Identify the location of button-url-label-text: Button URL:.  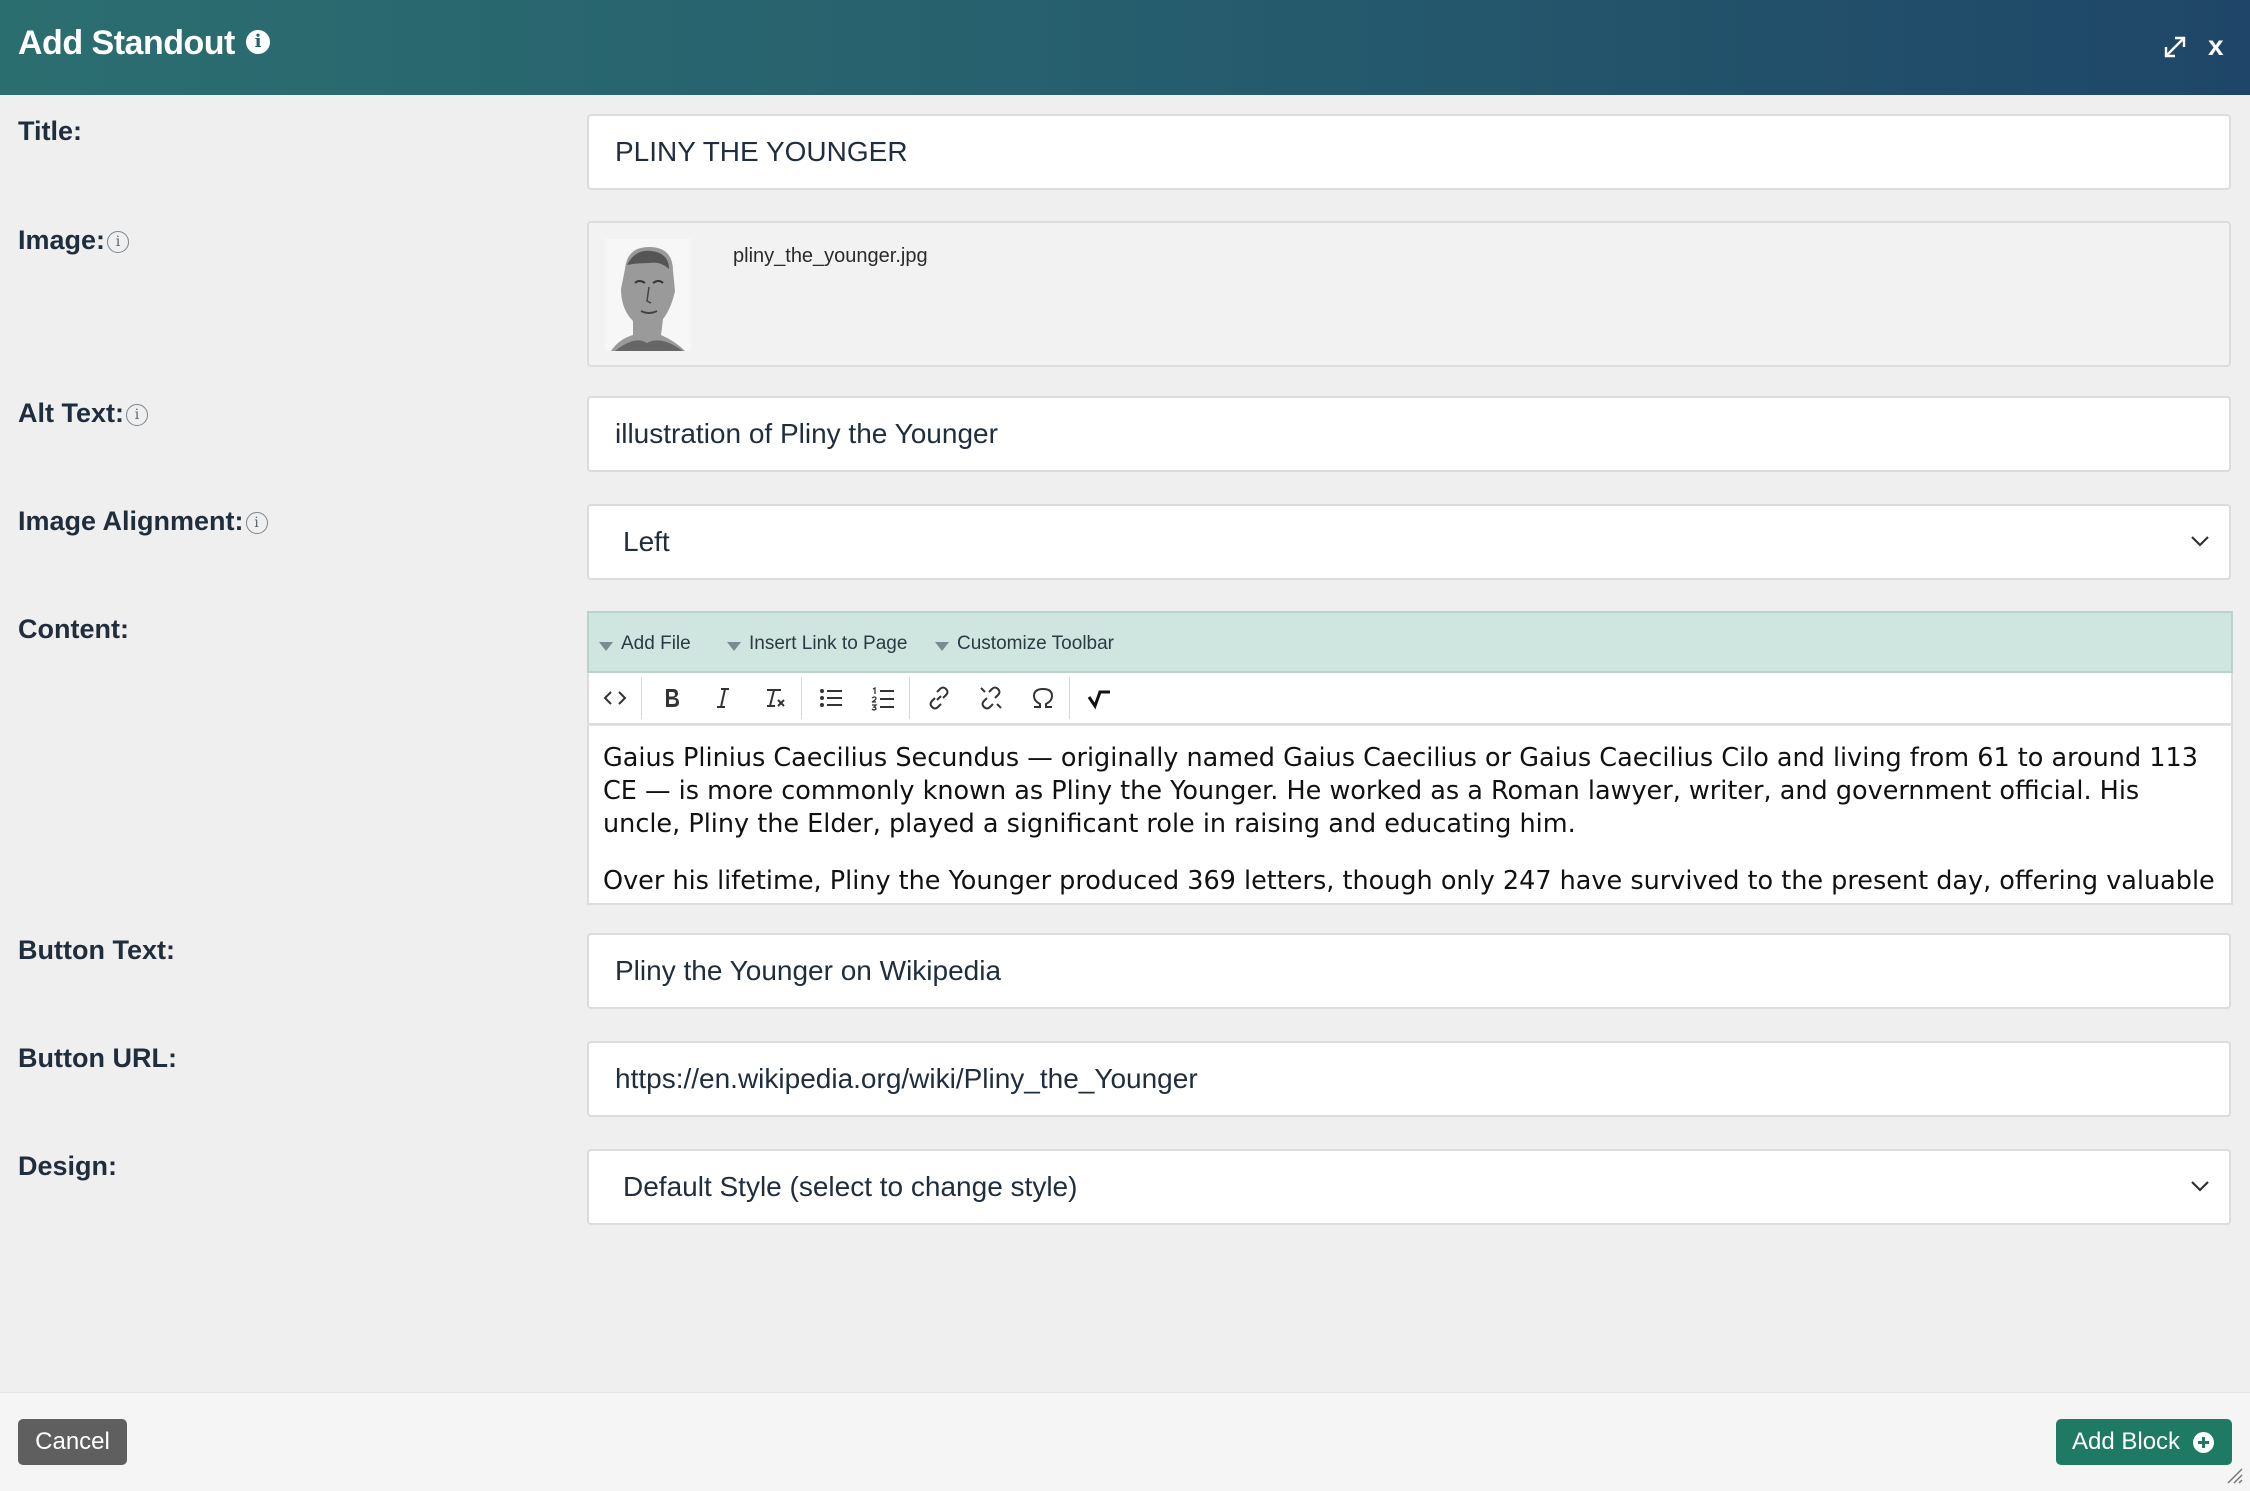
(97, 1058).